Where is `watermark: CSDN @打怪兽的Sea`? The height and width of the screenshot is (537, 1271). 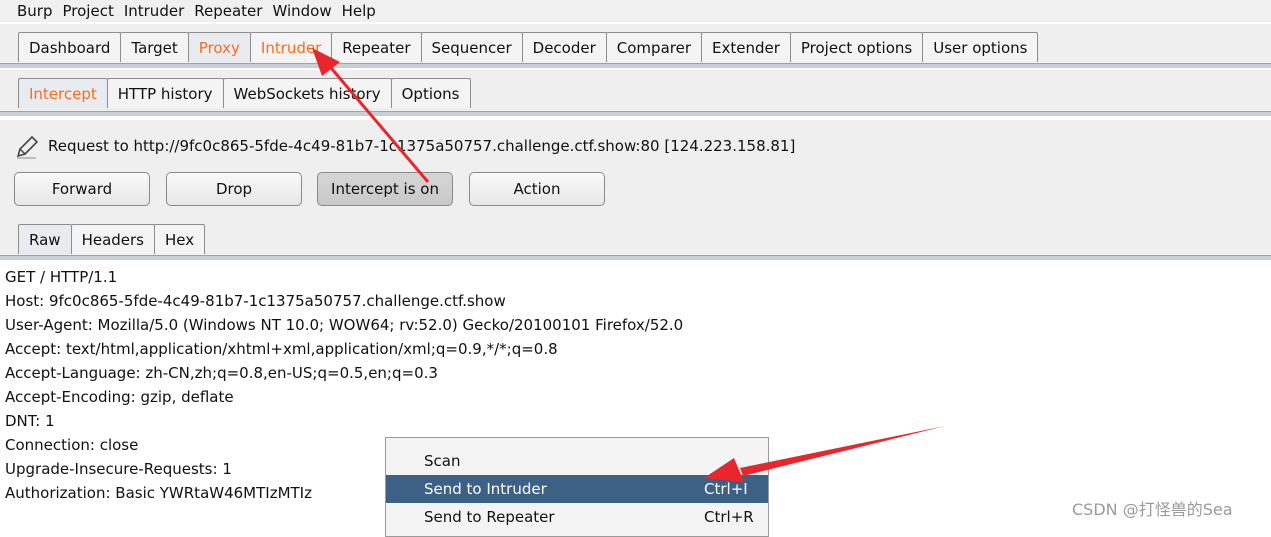
watermark: CSDN @打怪兽的Sea is located at coordinates (1152, 509).